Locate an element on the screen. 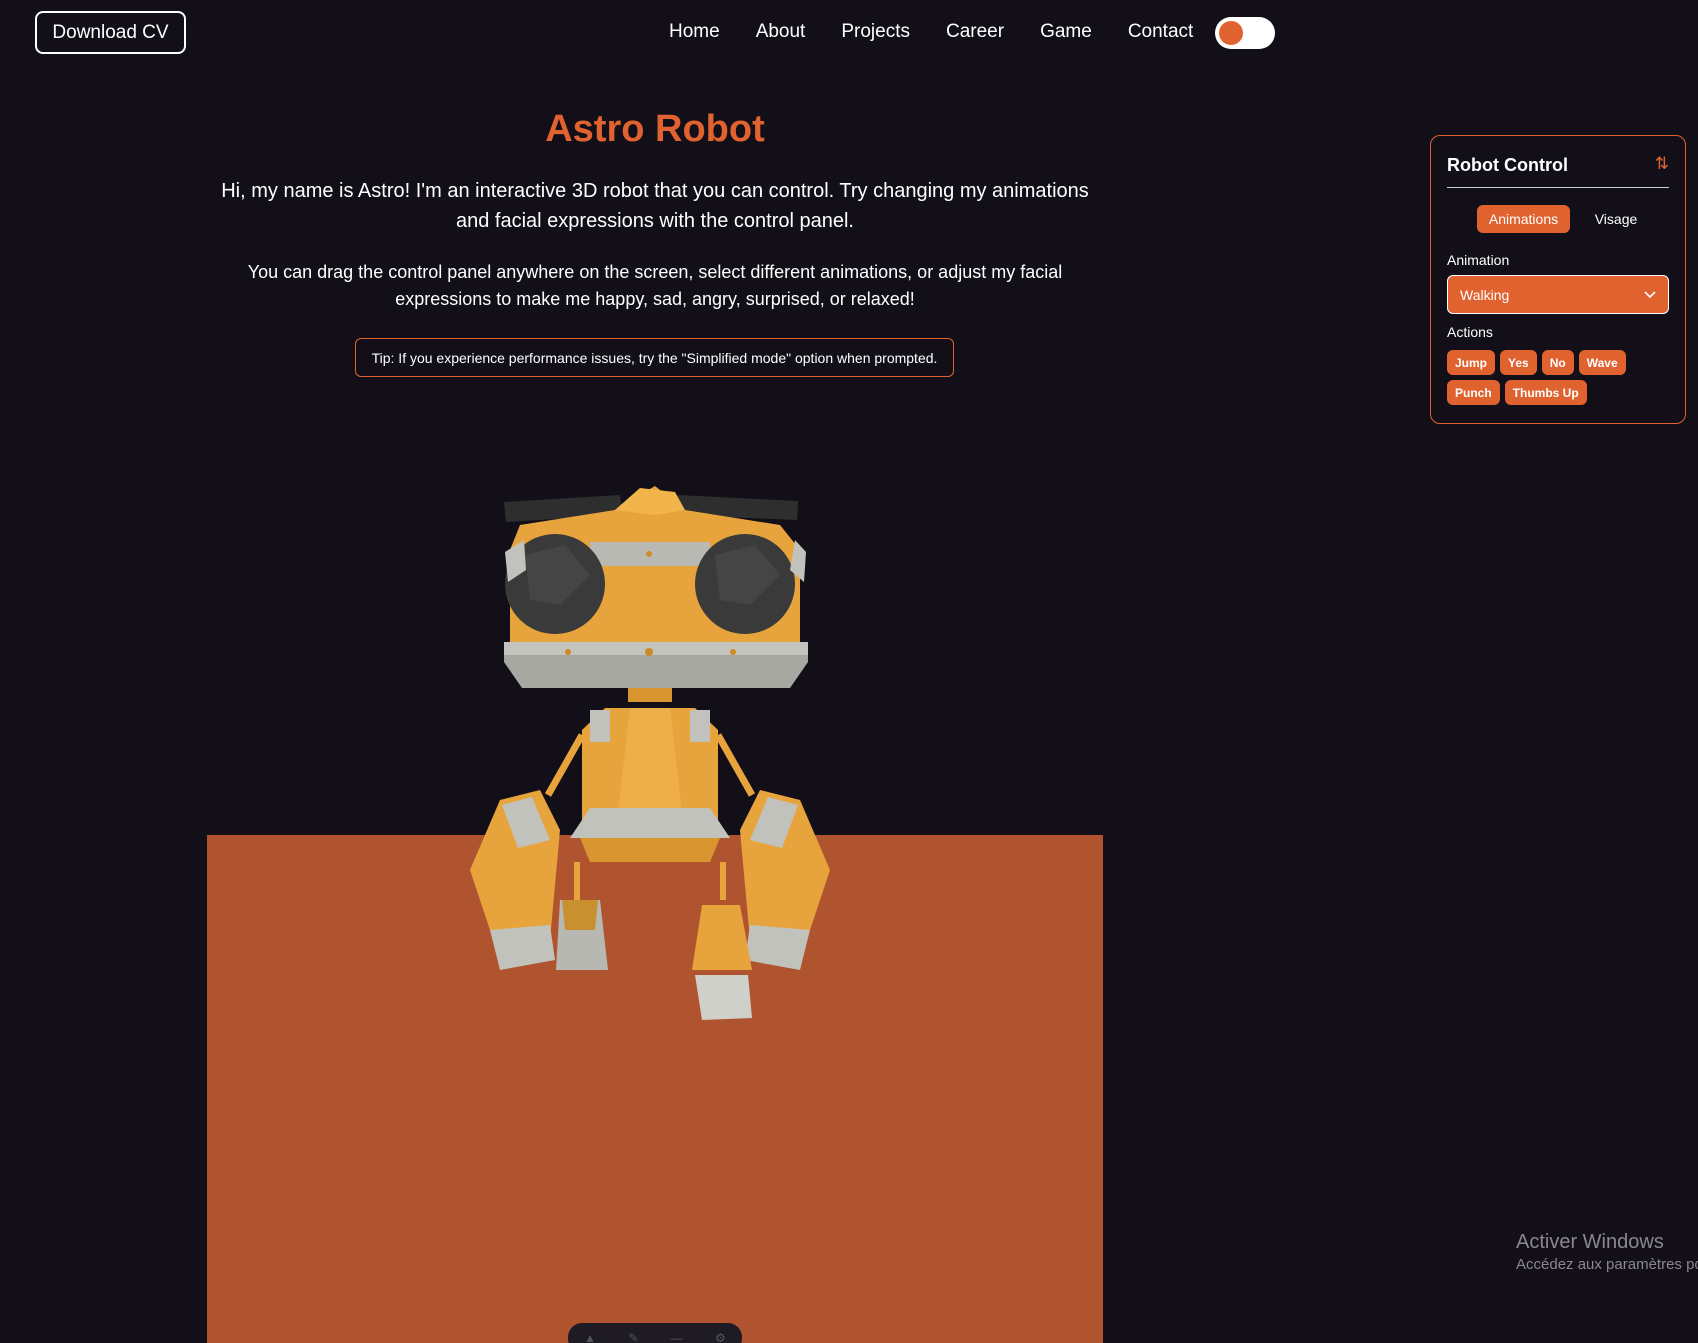 The image size is (1698, 1343). action-no-button: No is located at coordinates (1557, 362).